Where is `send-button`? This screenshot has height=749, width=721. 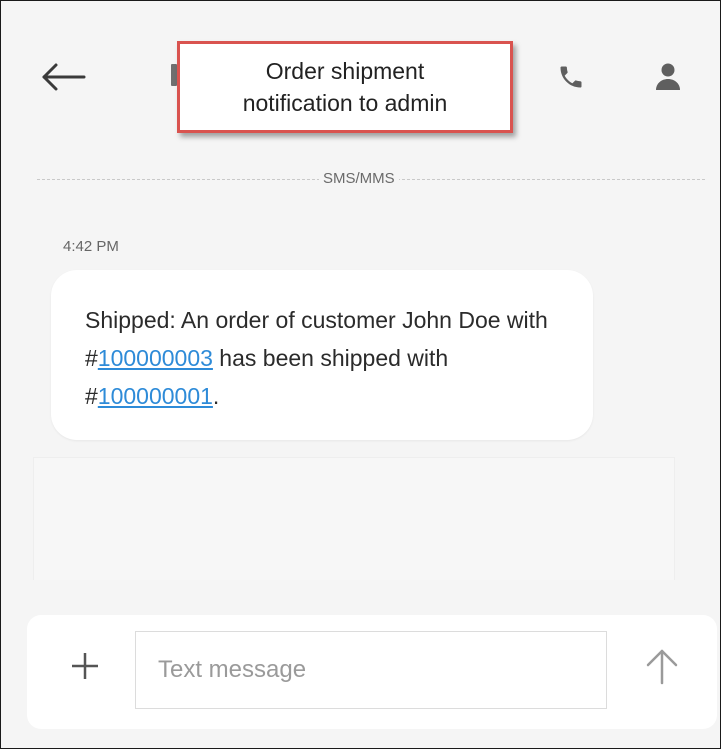 send-button is located at coordinates (662, 666).